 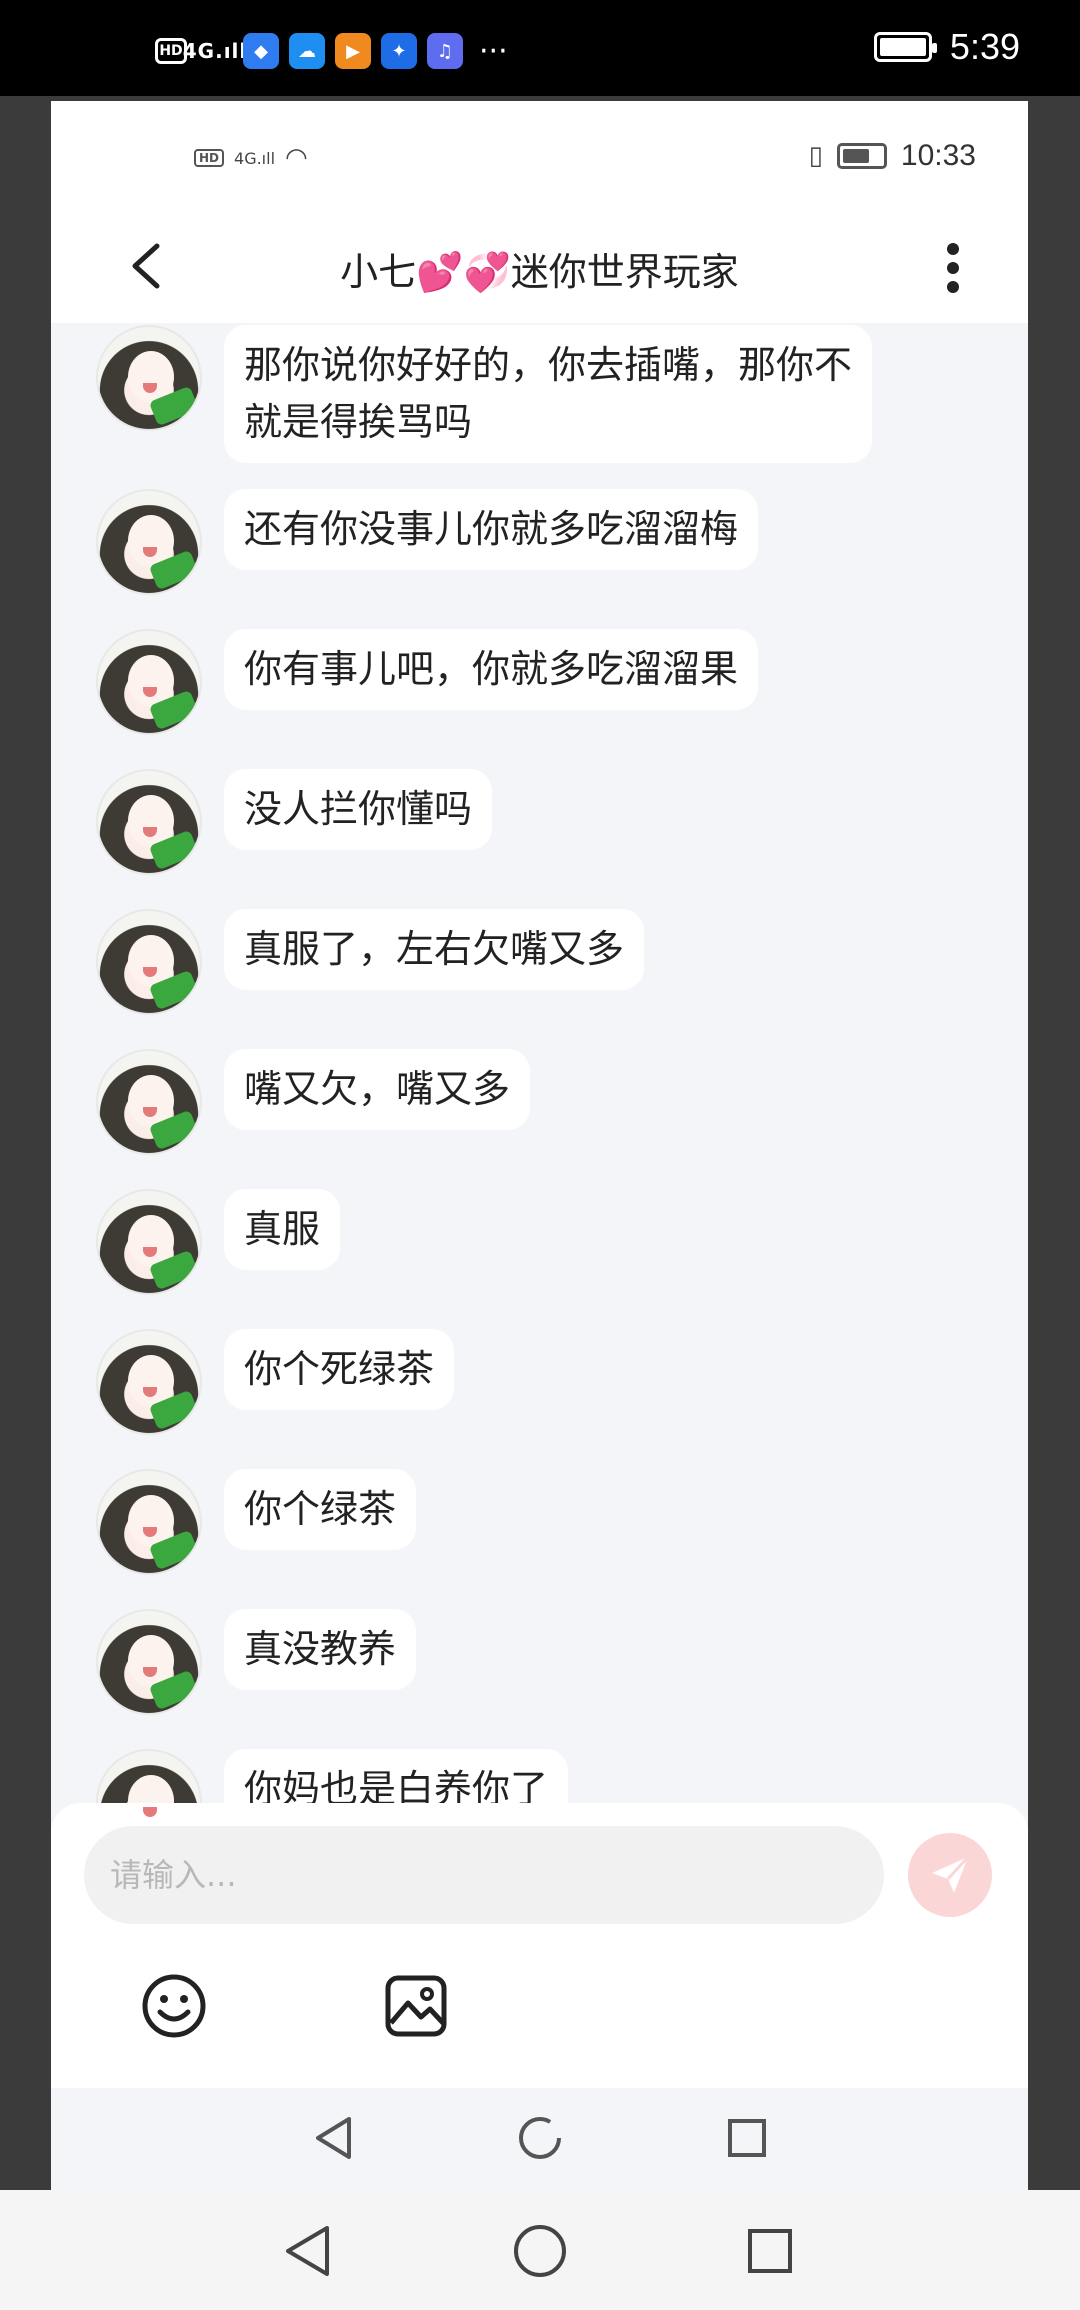 I want to click on device-navigation-bar, so click(x=540, y=2250).